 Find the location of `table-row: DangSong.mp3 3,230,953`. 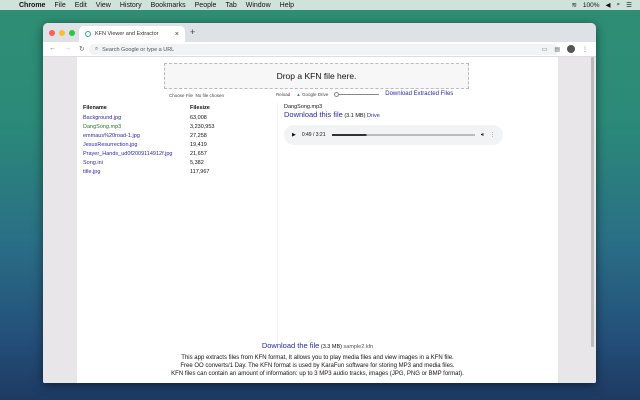

table-row: DangSong.mp3 3,230,953 is located at coordinates (148, 126).